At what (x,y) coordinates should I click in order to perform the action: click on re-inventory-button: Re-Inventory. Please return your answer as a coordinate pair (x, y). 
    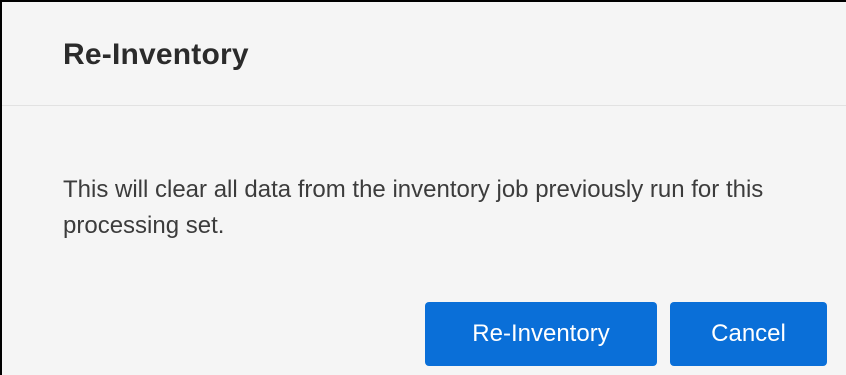
    Looking at the image, I should click on (541, 334).